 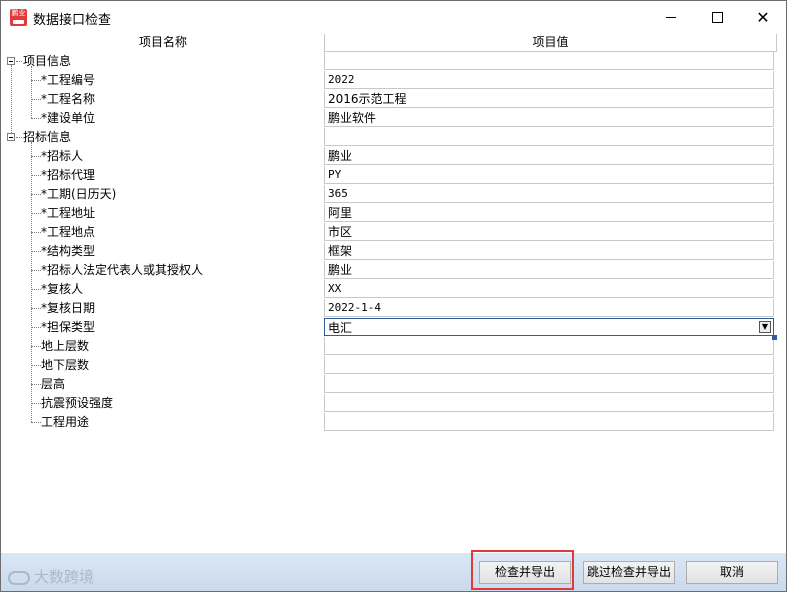 I want to click on property-label: *工程地点, so click(x=68, y=232).